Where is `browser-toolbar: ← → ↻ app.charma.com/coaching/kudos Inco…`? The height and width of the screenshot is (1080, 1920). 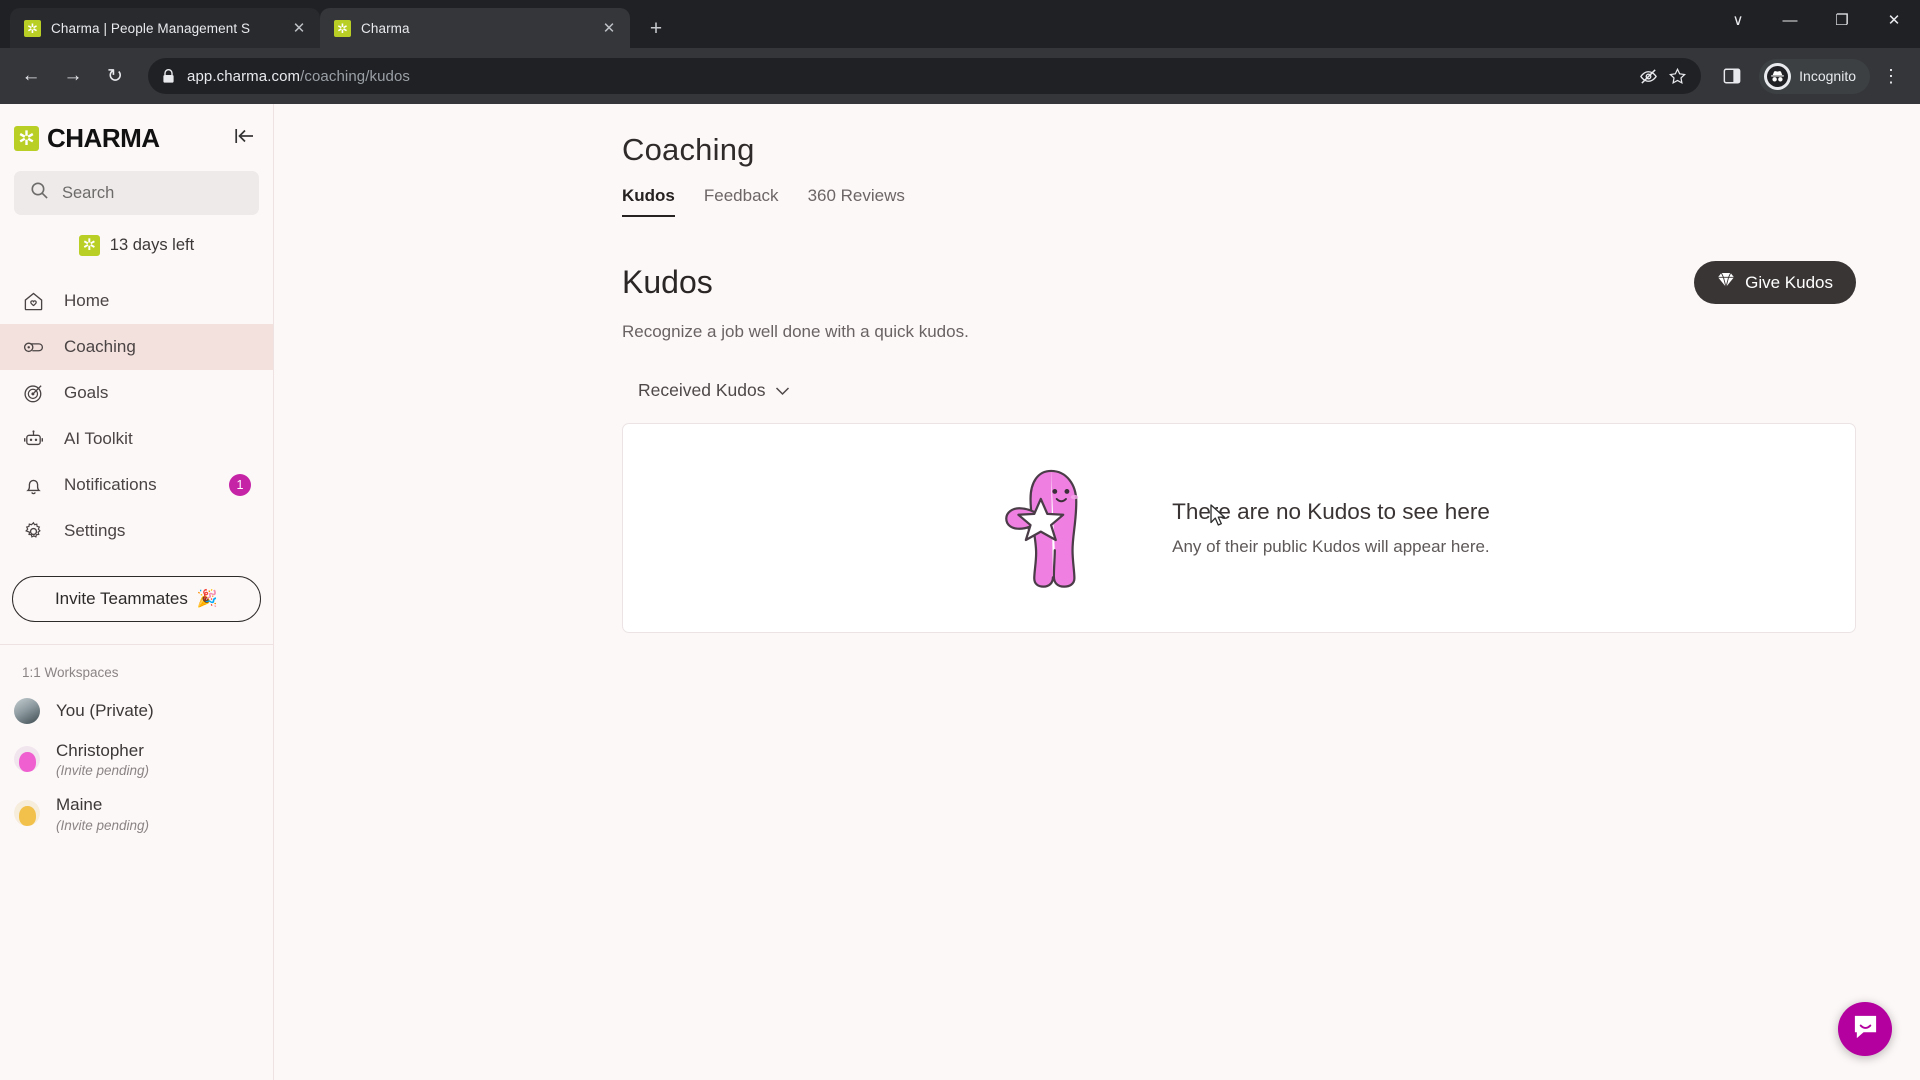 browser-toolbar: ← → ↻ app.charma.com/coaching/kudos Inco… is located at coordinates (960, 76).